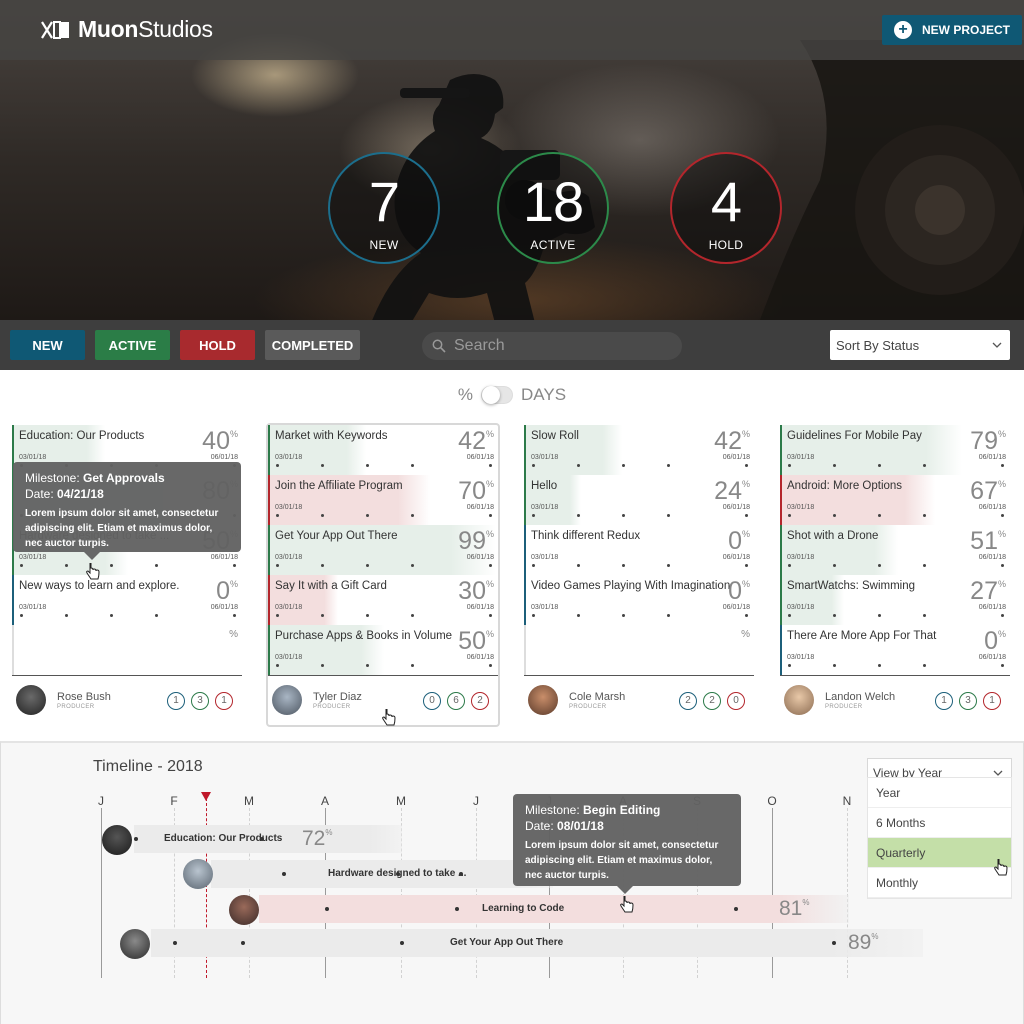 This screenshot has height=1024, width=1024. What do you see at coordinates (639, 550) in the screenshot?
I see `project-row: Think different Redux 0% 03/01/18 06/01/18` at bounding box center [639, 550].